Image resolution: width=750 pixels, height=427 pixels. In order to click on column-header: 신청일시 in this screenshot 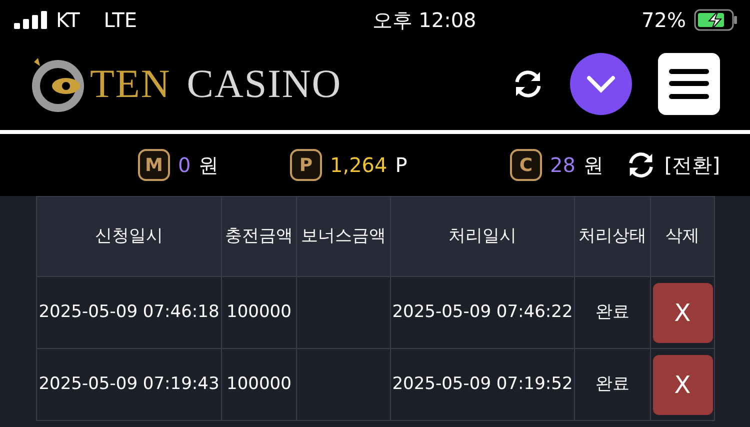, I will do `click(129, 236)`.